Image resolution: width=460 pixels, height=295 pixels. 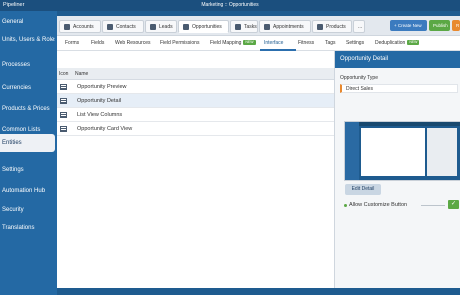 What do you see at coordinates (439, 25) in the screenshot?
I see `publish-button: Publish` at bounding box center [439, 25].